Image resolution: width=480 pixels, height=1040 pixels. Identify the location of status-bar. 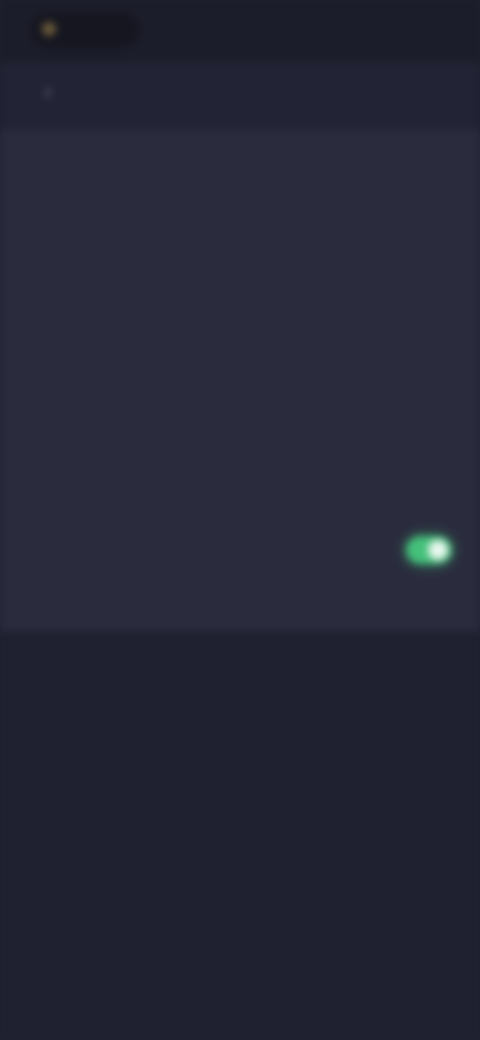
(240, 31).